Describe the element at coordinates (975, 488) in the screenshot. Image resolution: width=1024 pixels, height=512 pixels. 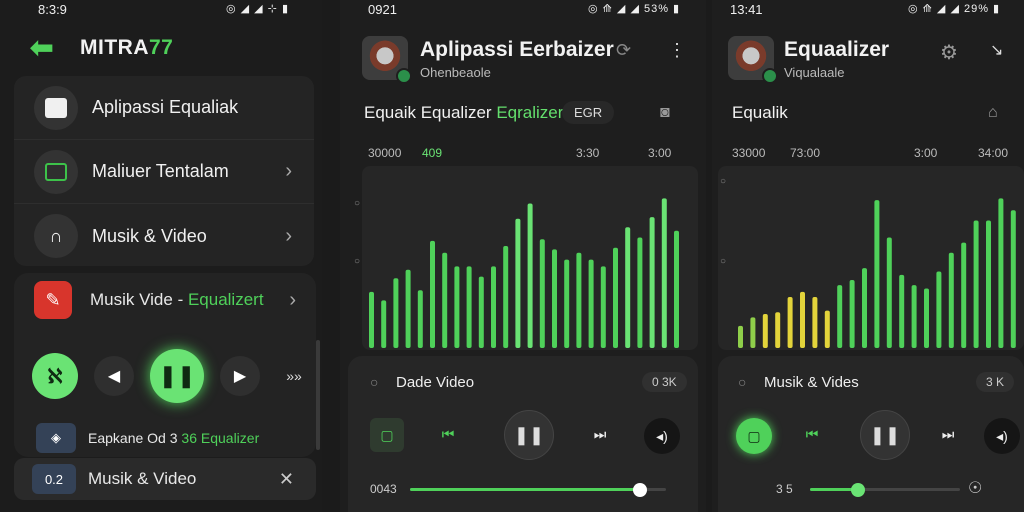
I see `settings-icon: ☉` at that location.